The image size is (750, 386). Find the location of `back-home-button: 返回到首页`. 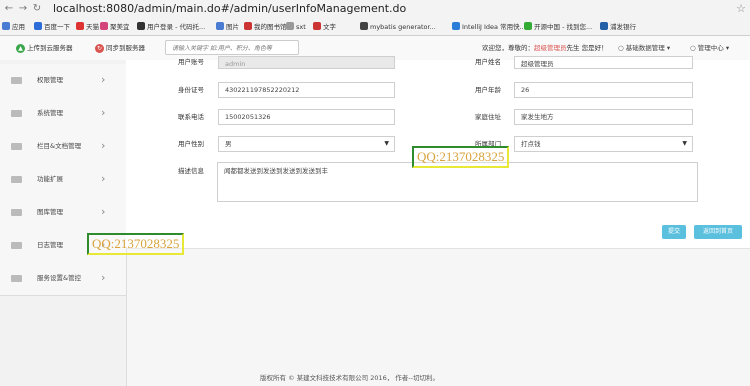

back-home-button: 返回到首页 is located at coordinates (718, 232).